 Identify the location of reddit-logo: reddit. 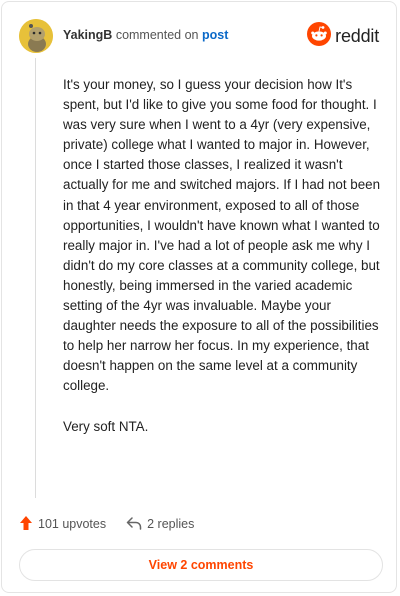
(343, 36).